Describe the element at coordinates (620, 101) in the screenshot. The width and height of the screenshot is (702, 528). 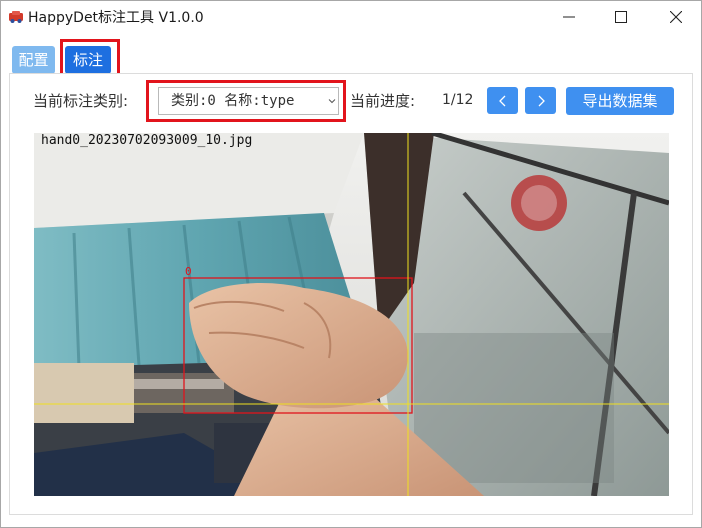
I see `export-dataset-button: 导出数据集` at that location.